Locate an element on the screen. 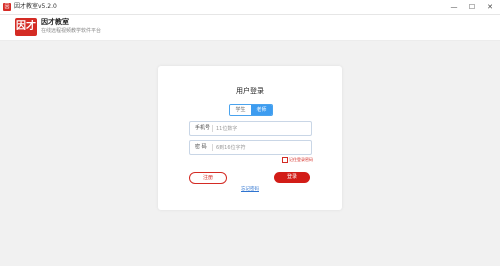 The width and height of the screenshot is (500, 266). role-switch: 学生 老师 is located at coordinates (251, 110).